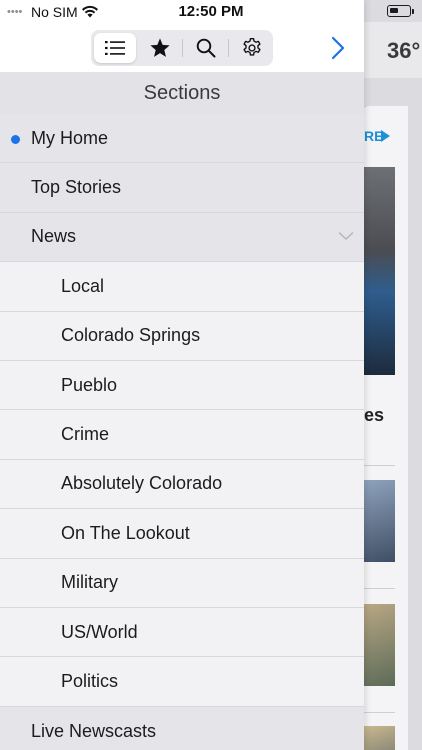 This screenshot has width=422, height=750. I want to click on section-item-my-home: My Home, so click(182, 139).